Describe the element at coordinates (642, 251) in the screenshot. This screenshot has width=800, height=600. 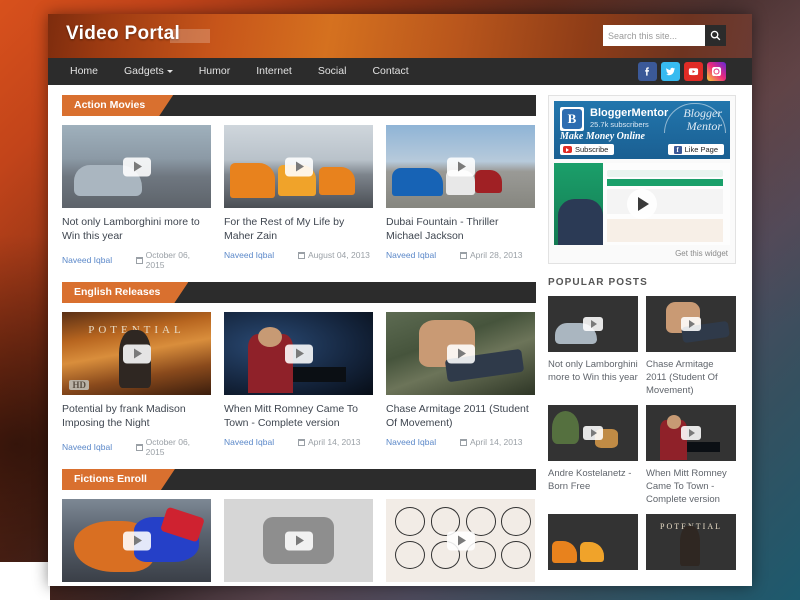
I see `get-widget-link: Get this widget` at that location.